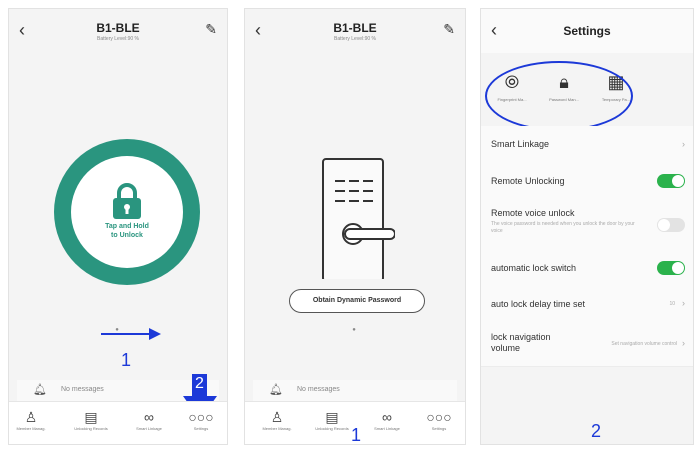  Describe the element at coordinates (587, 304) in the screenshot. I see `row-auto-lock-delay: auto lock delay time set 10 ›` at that location.